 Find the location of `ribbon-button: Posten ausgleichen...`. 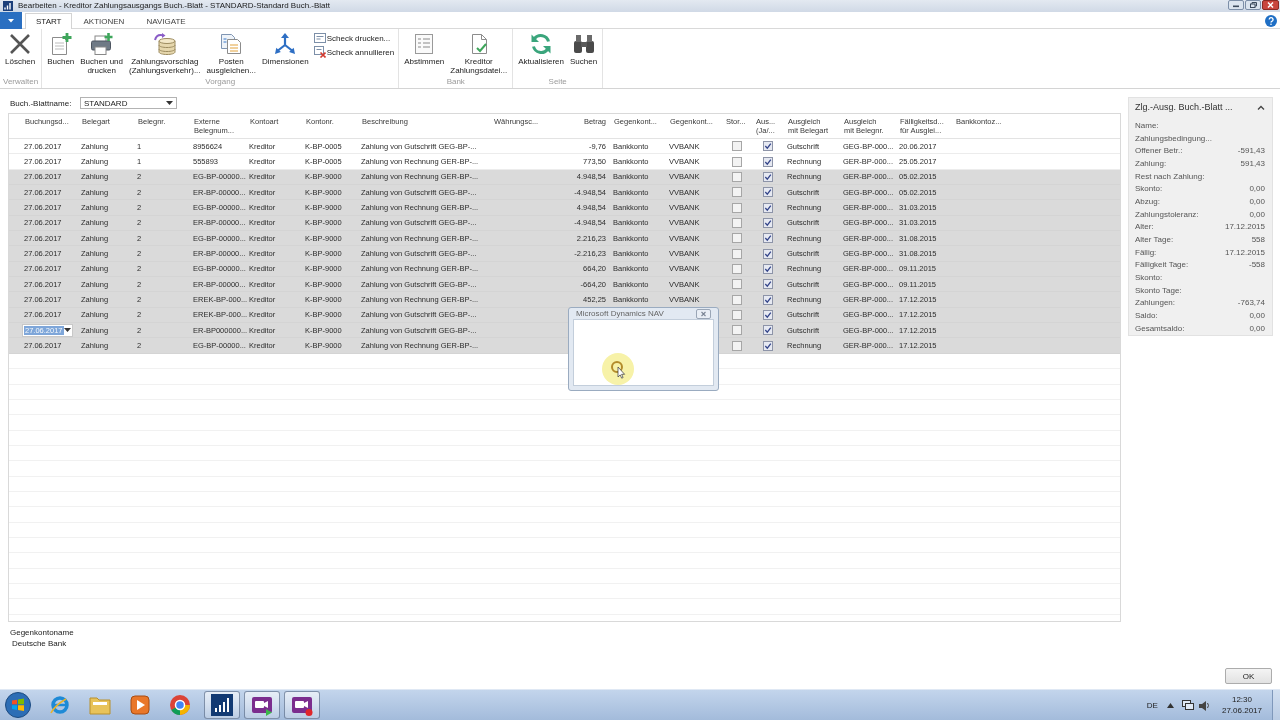

ribbon-button: Posten ausgleichen... is located at coordinates (231, 54).